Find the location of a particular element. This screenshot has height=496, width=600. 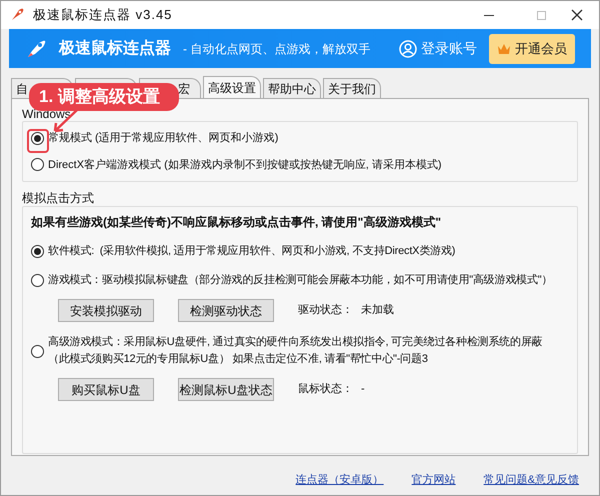

group-title: 模拟点击方式 is located at coordinates (58, 198).